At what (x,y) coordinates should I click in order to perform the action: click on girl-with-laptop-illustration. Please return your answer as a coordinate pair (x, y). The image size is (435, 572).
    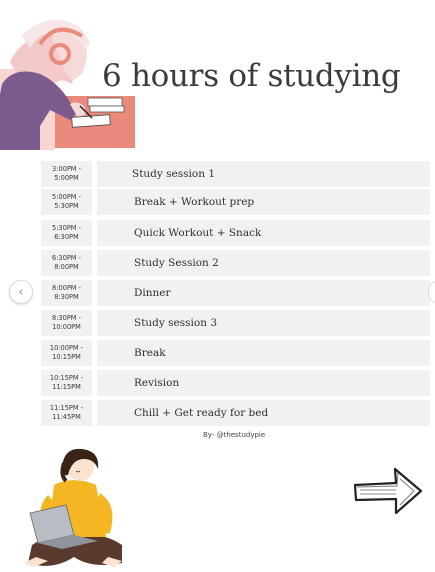
    Looking at the image, I should click on (73, 507).